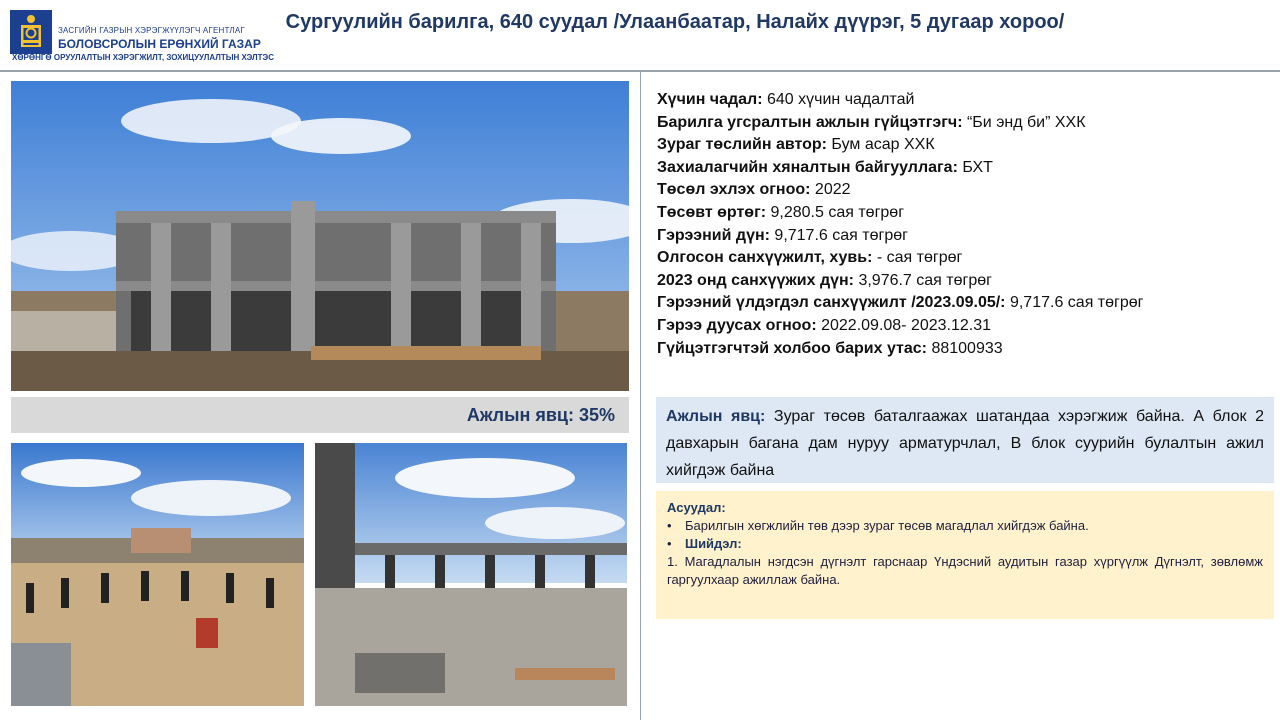 Image resolution: width=1280 pixels, height=720 pixels. What do you see at coordinates (755, 280) in the screenshot?
I see `info-label: 2023 онд санхүүжих дүн:` at bounding box center [755, 280].